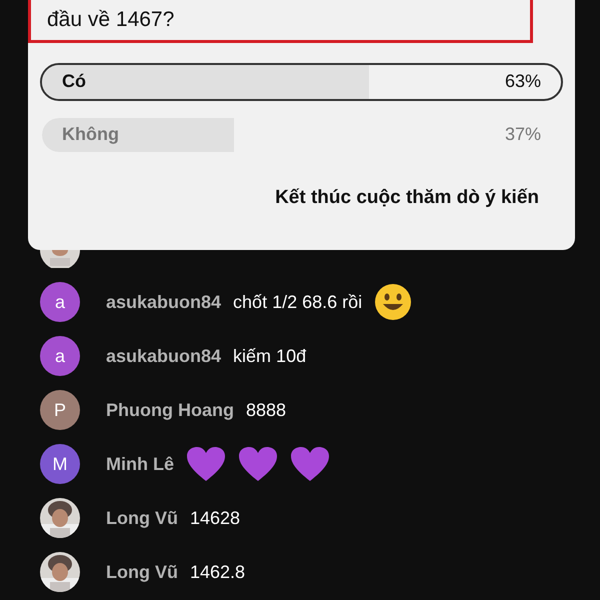 The image size is (600, 600). What do you see at coordinates (218, 572) in the screenshot?
I see `chat-message: 1462.8` at bounding box center [218, 572].